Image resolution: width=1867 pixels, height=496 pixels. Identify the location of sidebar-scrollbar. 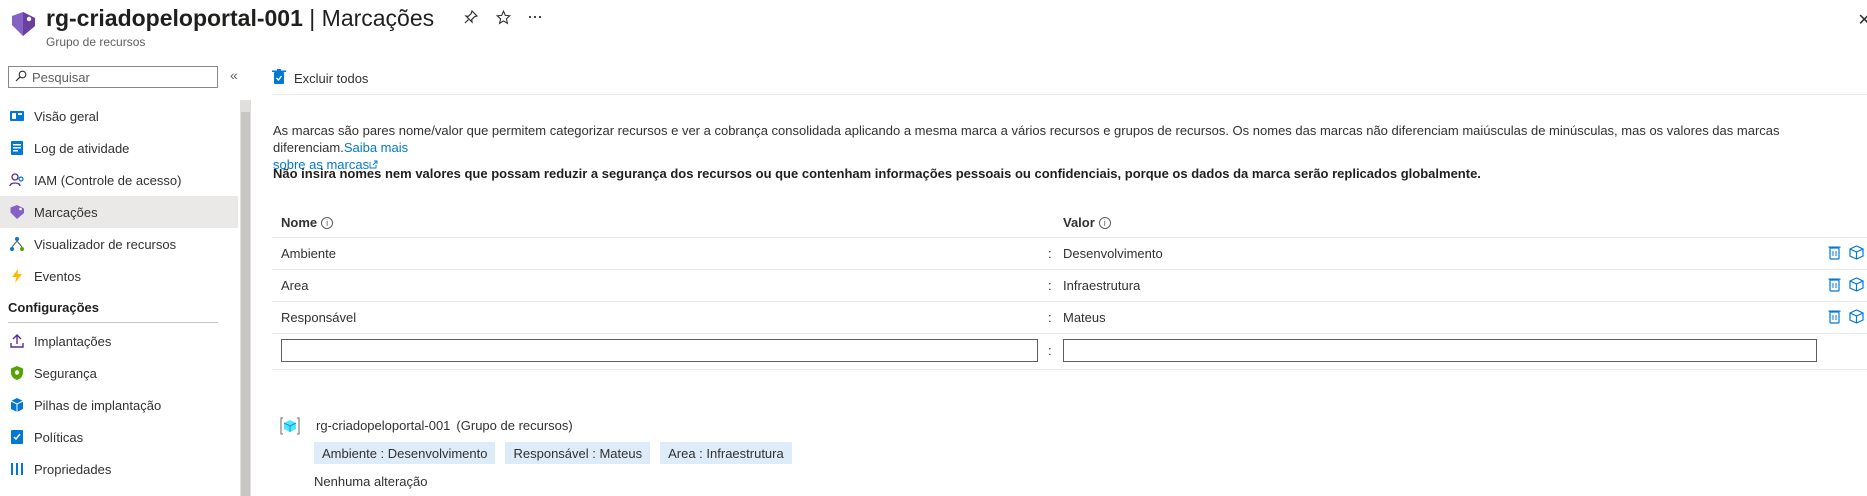
(245, 298).